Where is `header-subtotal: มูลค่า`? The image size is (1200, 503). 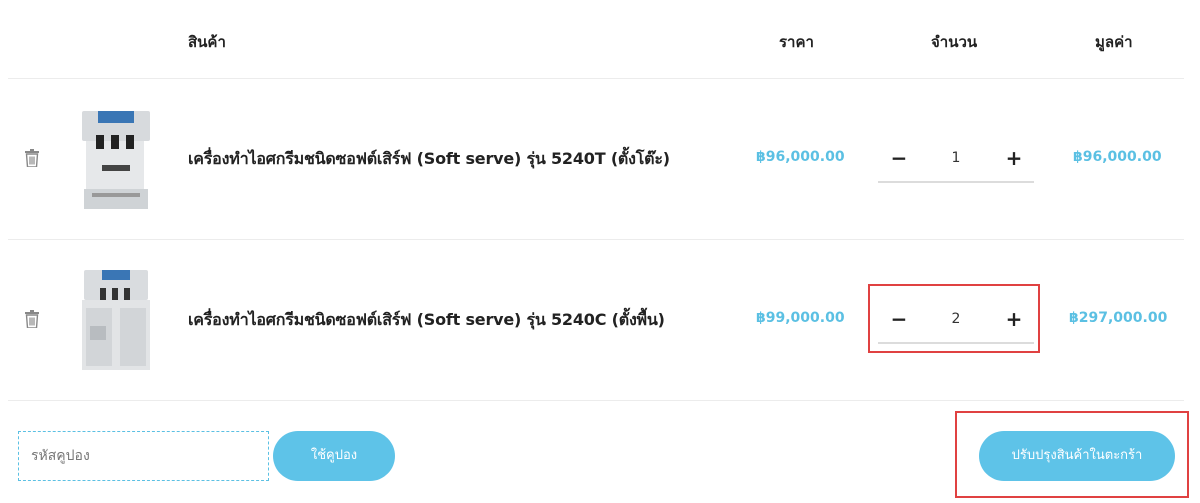
header-subtotal: มูลค่า is located at coordinates (1114, 42).